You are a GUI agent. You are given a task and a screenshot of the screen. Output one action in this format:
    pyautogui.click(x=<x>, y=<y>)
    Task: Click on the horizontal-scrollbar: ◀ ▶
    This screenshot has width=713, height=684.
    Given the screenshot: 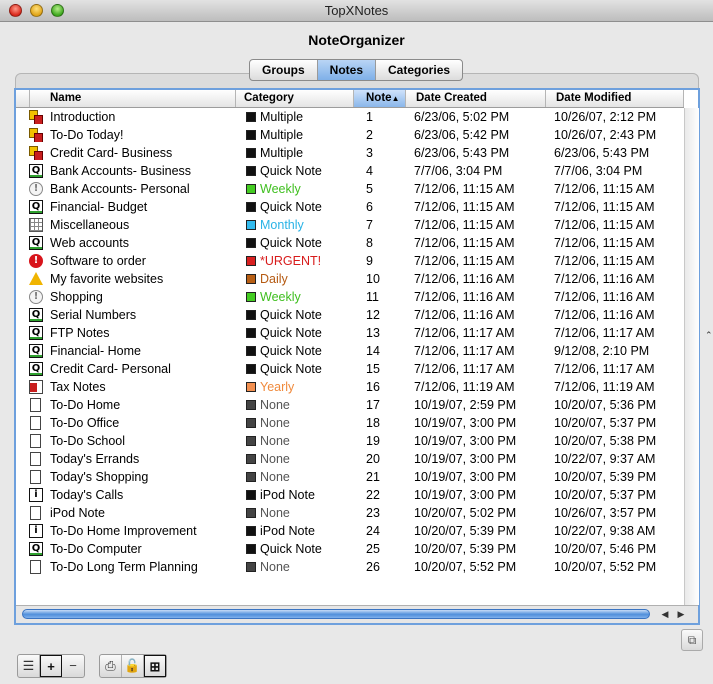 What is the action you would take?
    pyautogui.click(x=357, y=614)
    